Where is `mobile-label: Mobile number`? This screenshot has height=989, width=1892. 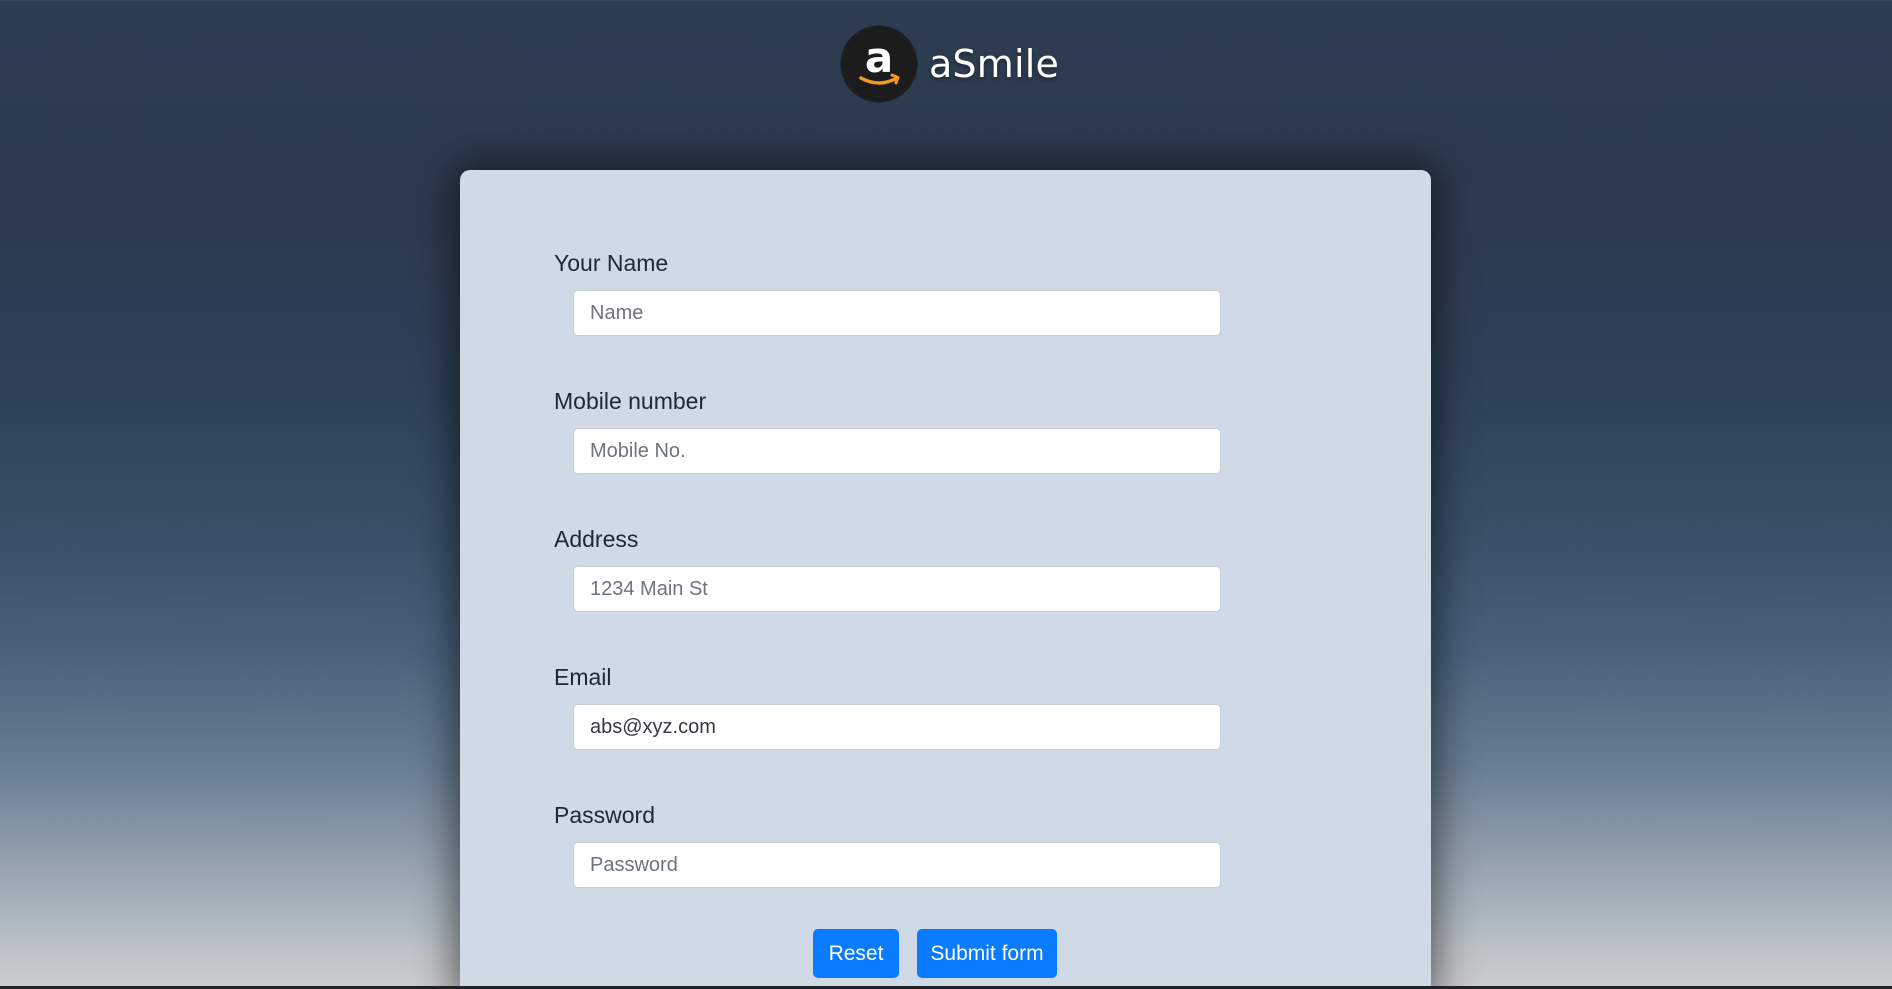
mobile-label: Mobile number is located at coordinates (630, 401).